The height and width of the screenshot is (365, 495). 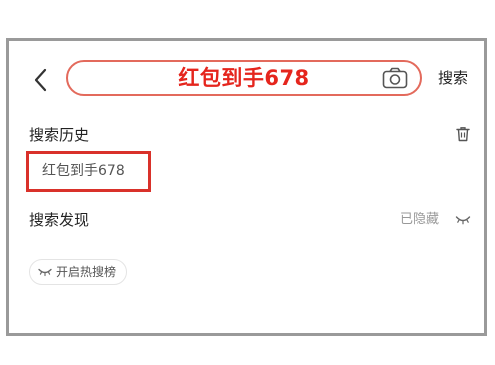 What do you see at coordinates (59, 220) in the screenshot?
I see `search-discover-title: 搜索发现` at bounding box center [59, 220].